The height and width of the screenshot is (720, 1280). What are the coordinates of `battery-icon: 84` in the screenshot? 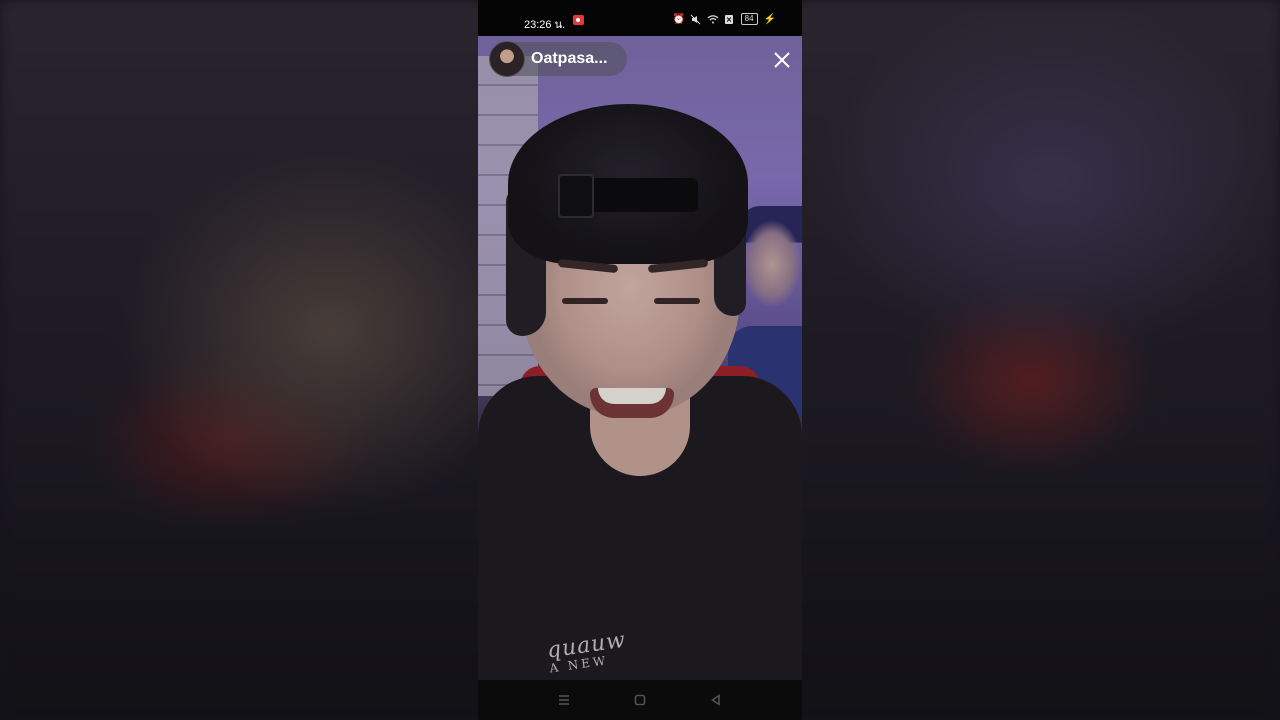 It's located at (749, 19).